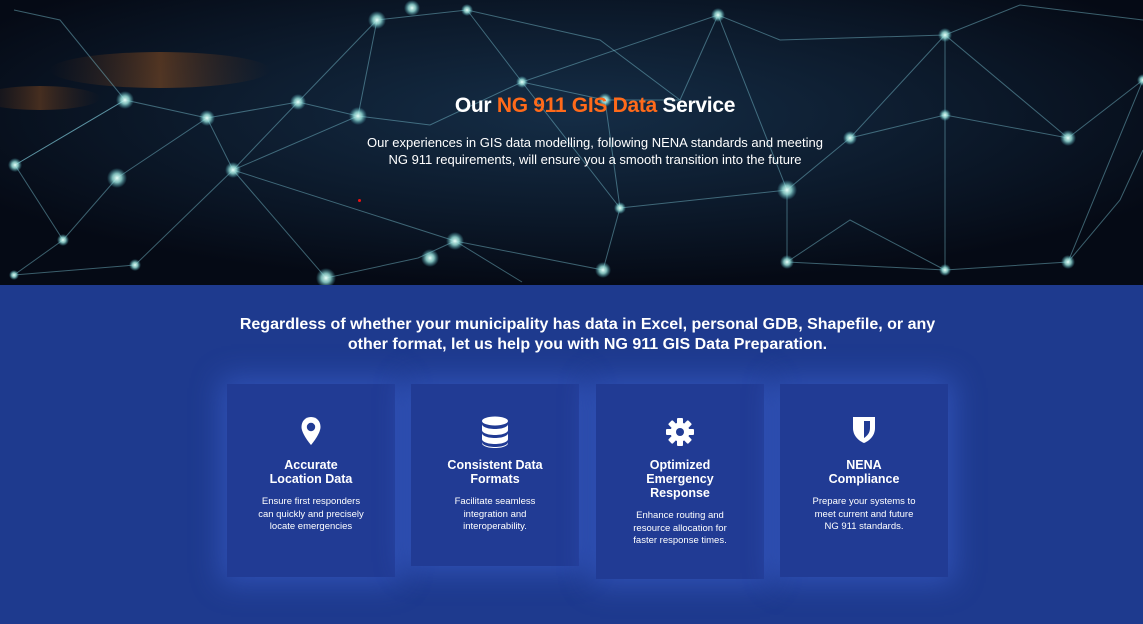  I want to click on gear-icon, so click(680, 434).